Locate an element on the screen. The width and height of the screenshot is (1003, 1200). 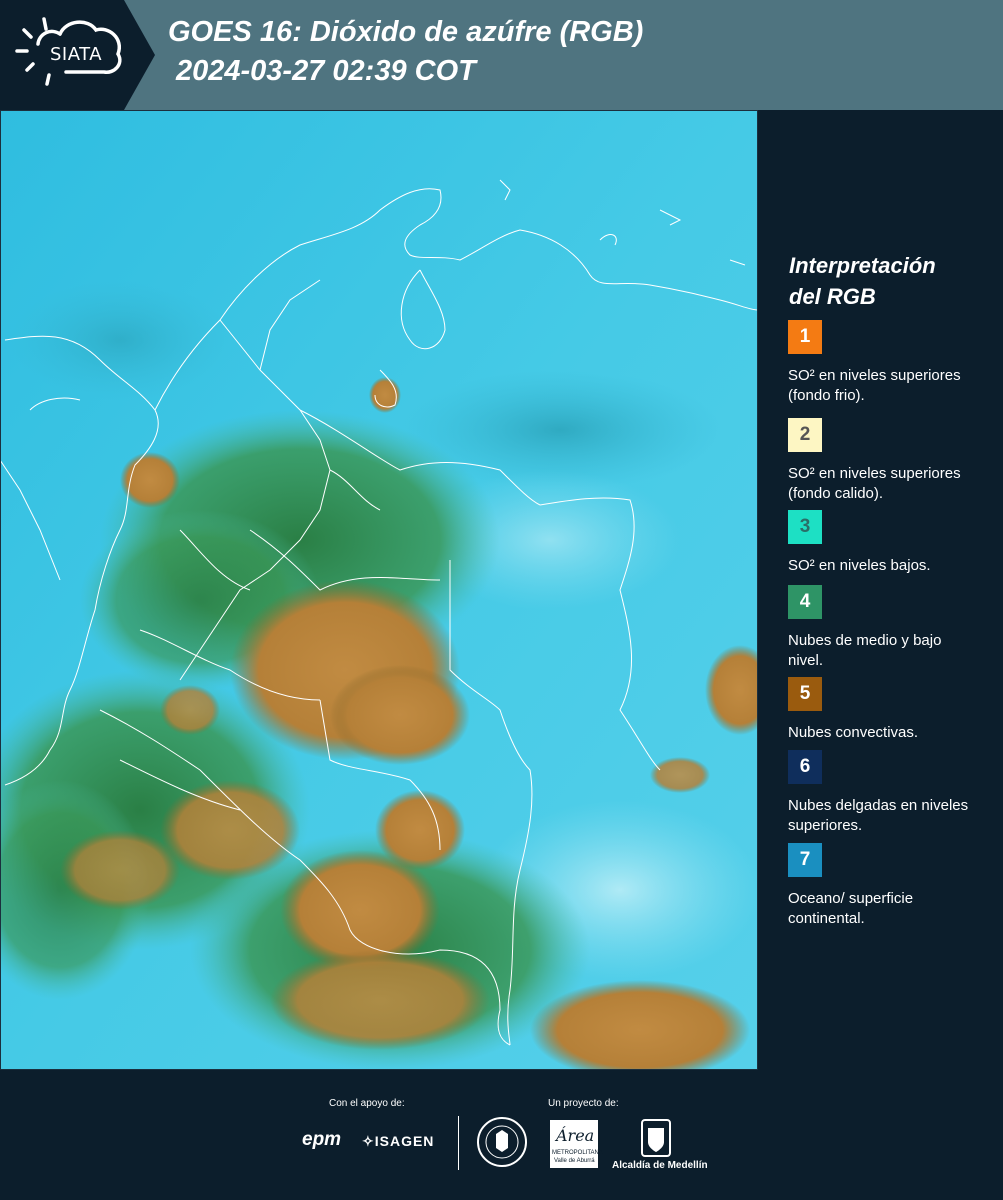
legend-swatch-7: 7 is located at coordinates (805, 860).